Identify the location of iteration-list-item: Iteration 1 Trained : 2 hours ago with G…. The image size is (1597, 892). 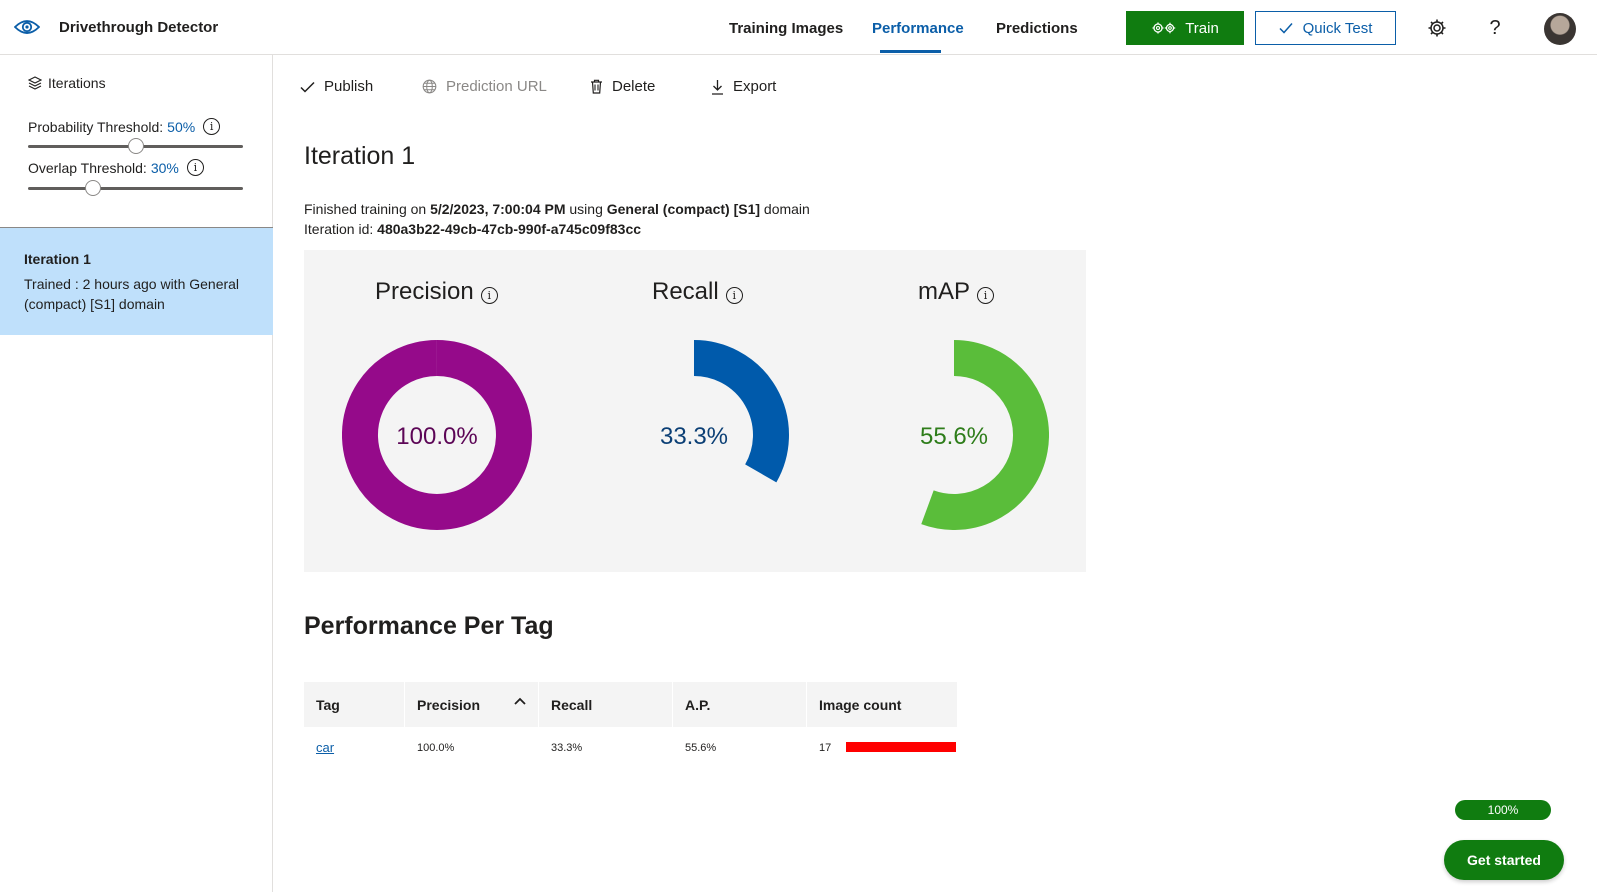
(136, 281).